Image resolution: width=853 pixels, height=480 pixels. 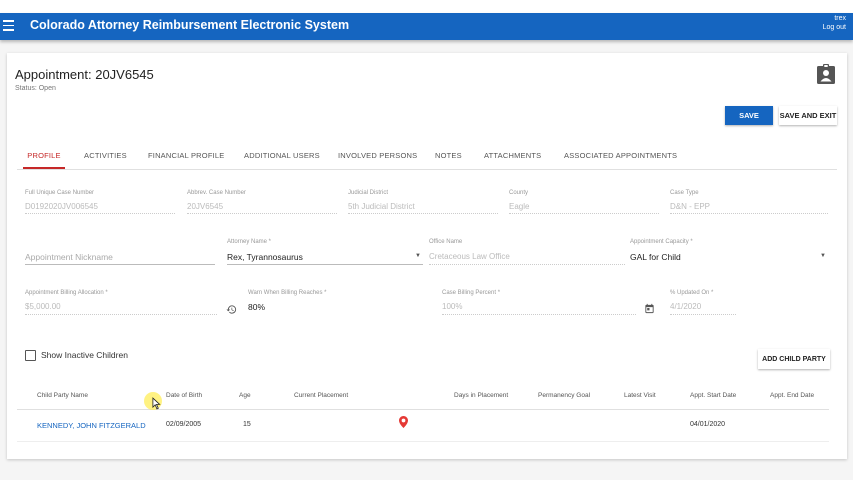 I want to click on col-latest-visit: Latest Visit, so click(x=640, y=395).